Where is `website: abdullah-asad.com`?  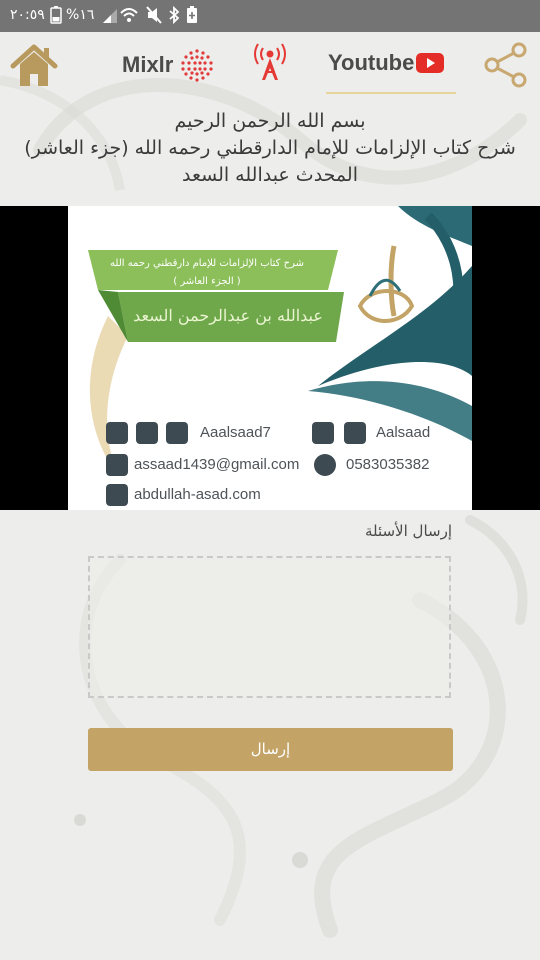 website: abdullah-asad.com is located at coordinates (197, 494).